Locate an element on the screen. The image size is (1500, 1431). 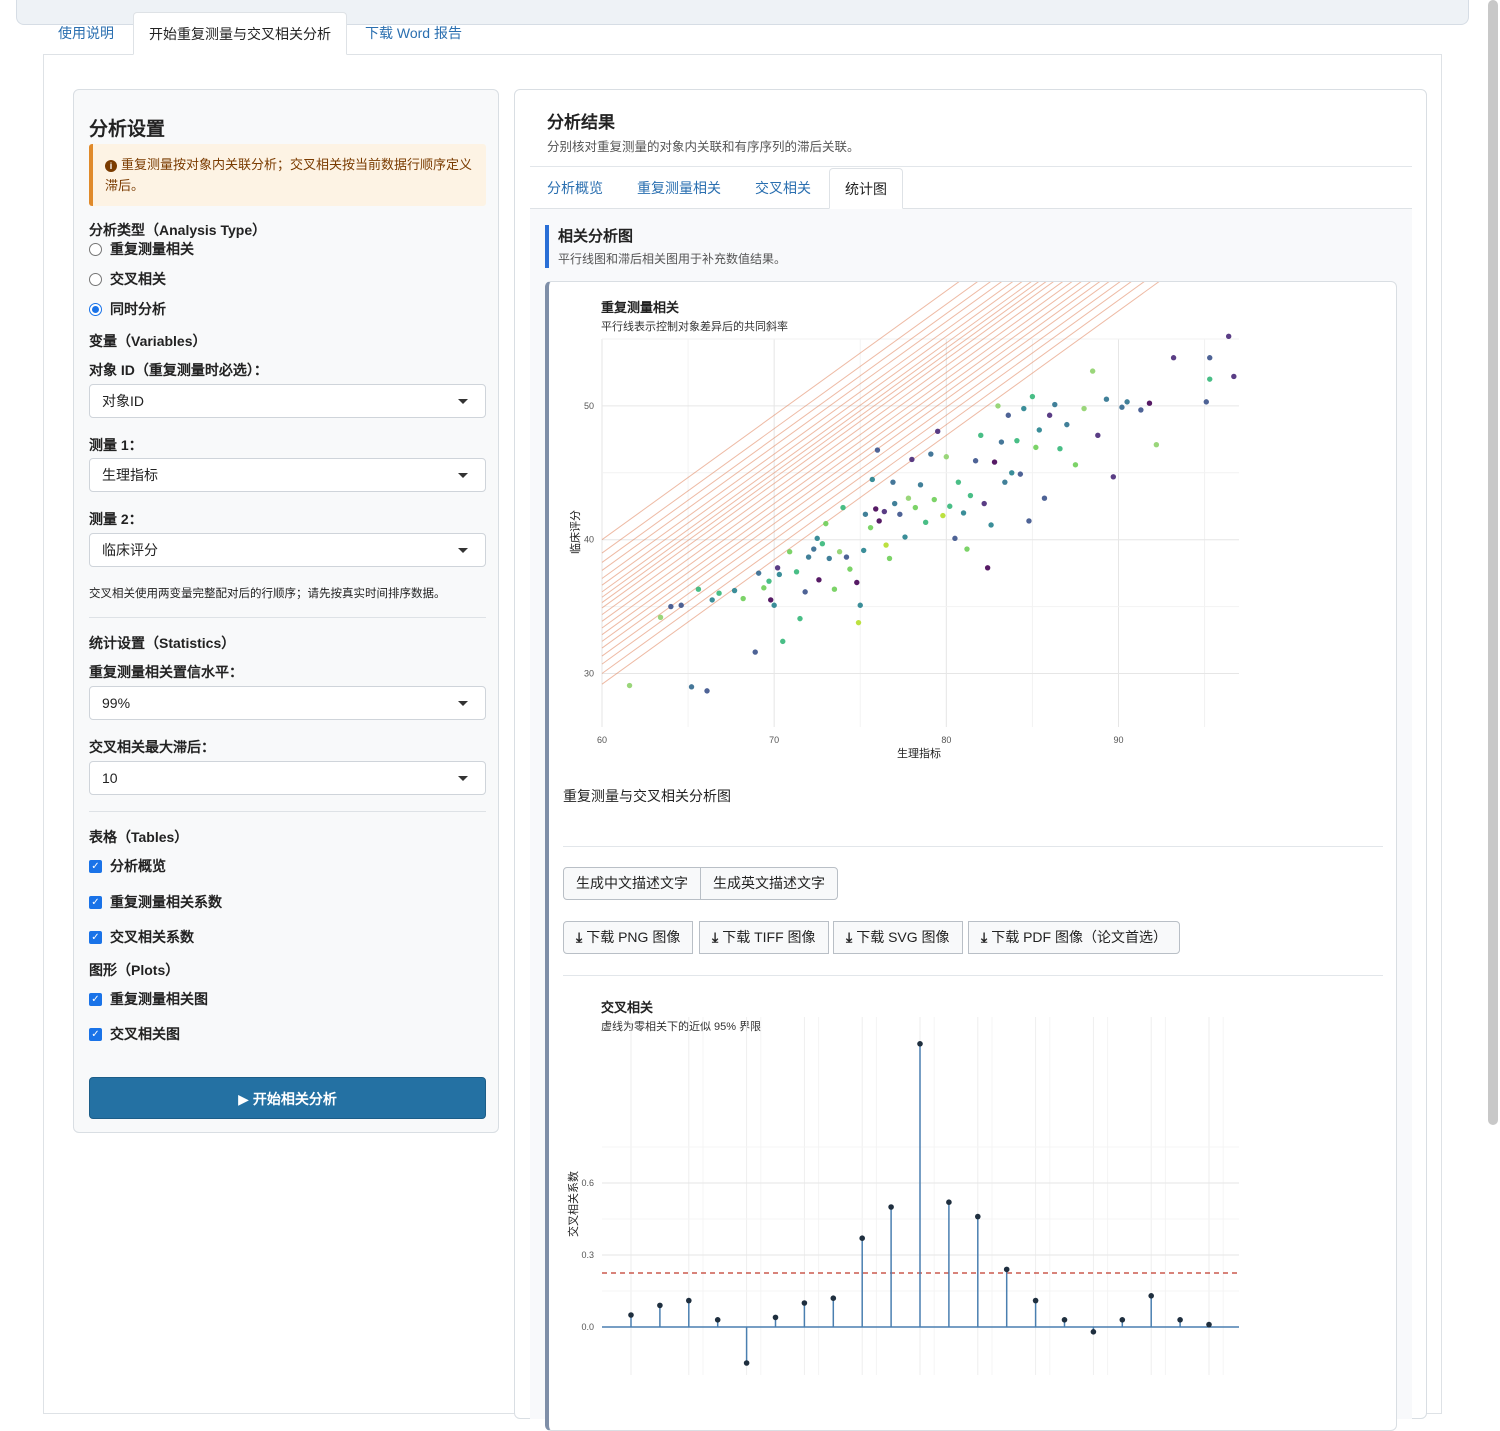
y-tick-label: 50 is located at coordinates (589, 406).